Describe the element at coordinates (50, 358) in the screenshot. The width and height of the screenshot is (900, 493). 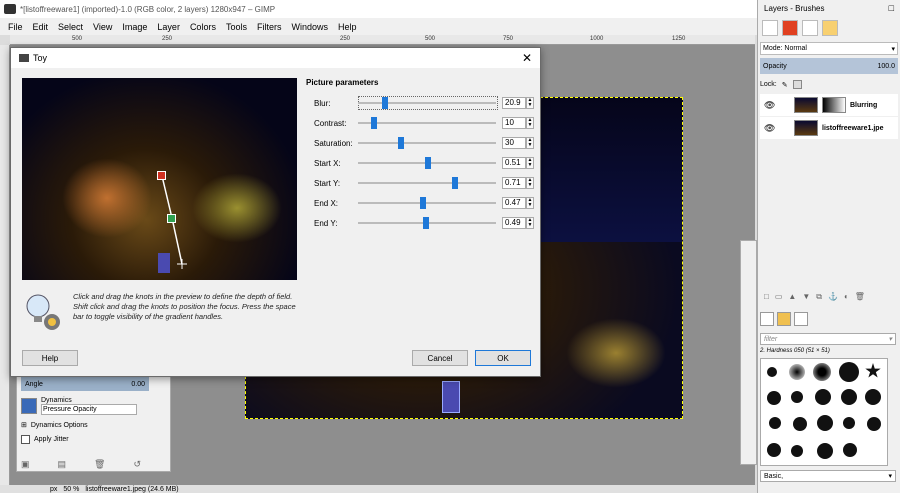
I see `help-button: Help` at that location.